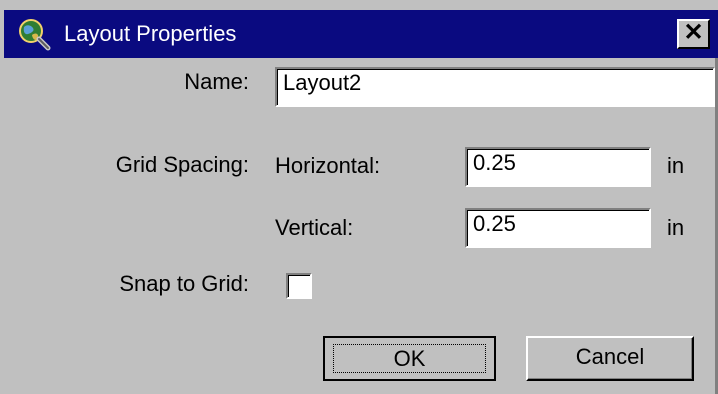 This screenshot has height=394, width=718. What do you see at coordinates (676, 227) in the screenshot?
I see `vertical-unit: in` at bounding box center [676, 227].